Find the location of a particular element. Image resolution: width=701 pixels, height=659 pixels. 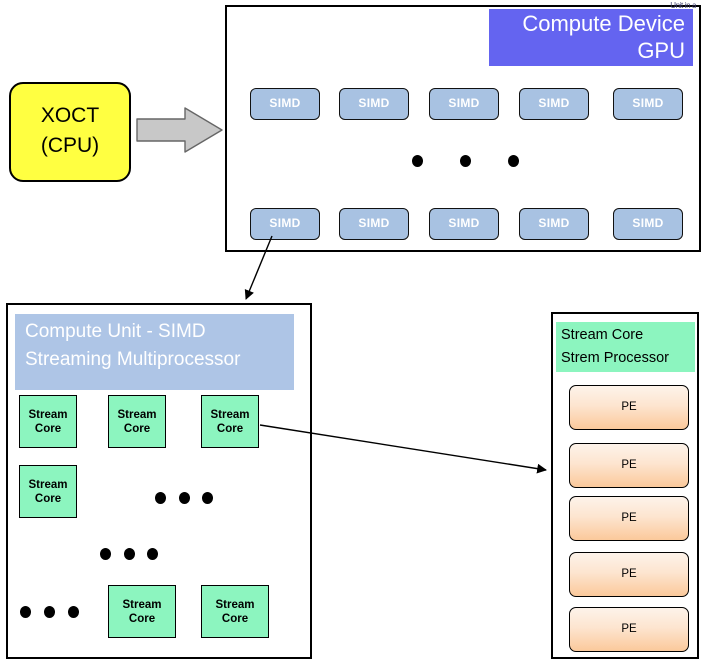

ellipsis-dot-cu-c1 is located at coordinates (25, 612).